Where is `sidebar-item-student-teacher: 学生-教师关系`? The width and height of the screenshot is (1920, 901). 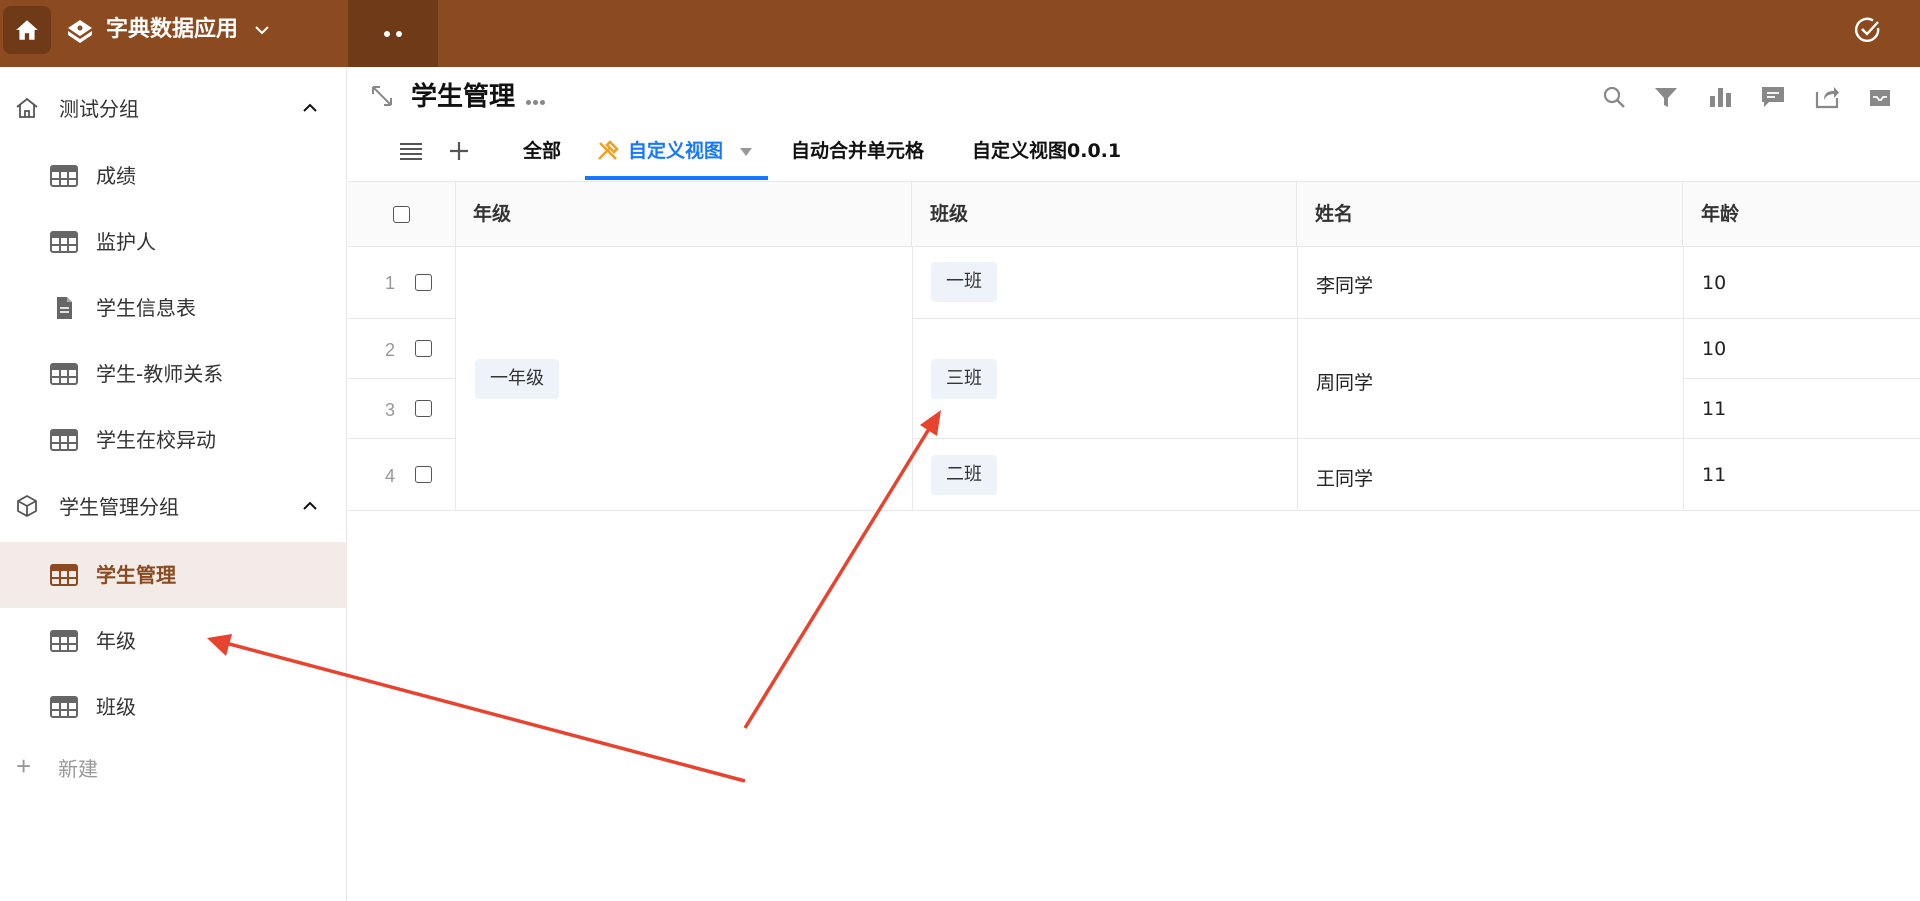 sidebar-item-student-teacher: 学生-教师关系 is located at coordinates (173, 374).